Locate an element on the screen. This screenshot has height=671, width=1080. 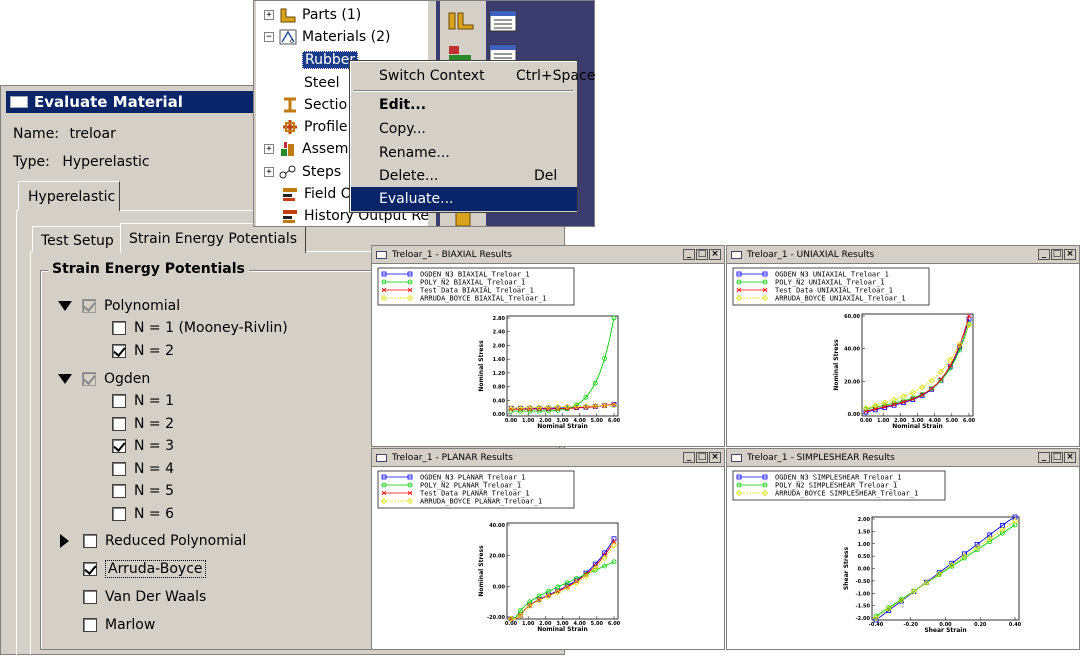
poly-n1-row: N = 1 (Mooney-Rivlin) is located at coordinates (200, 328).